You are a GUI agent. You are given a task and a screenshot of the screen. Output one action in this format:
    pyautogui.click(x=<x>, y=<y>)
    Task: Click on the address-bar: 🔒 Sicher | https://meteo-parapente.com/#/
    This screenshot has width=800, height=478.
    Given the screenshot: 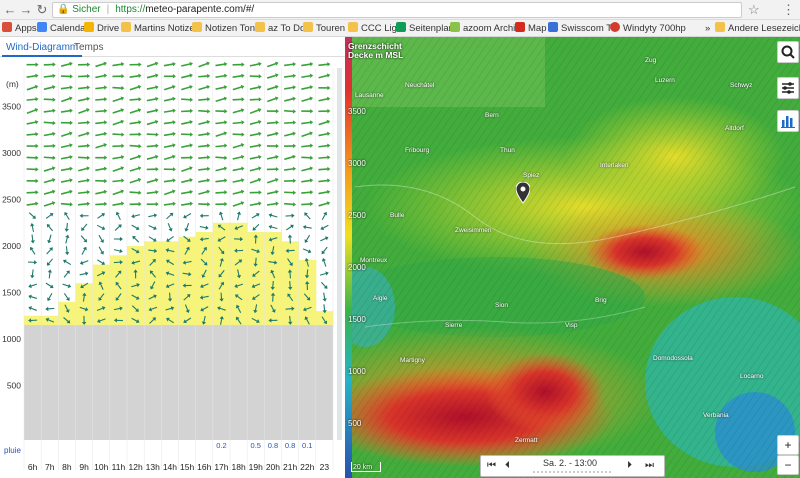 What is the action you would take?
    pyautogui.click(x=397, y=10)
    